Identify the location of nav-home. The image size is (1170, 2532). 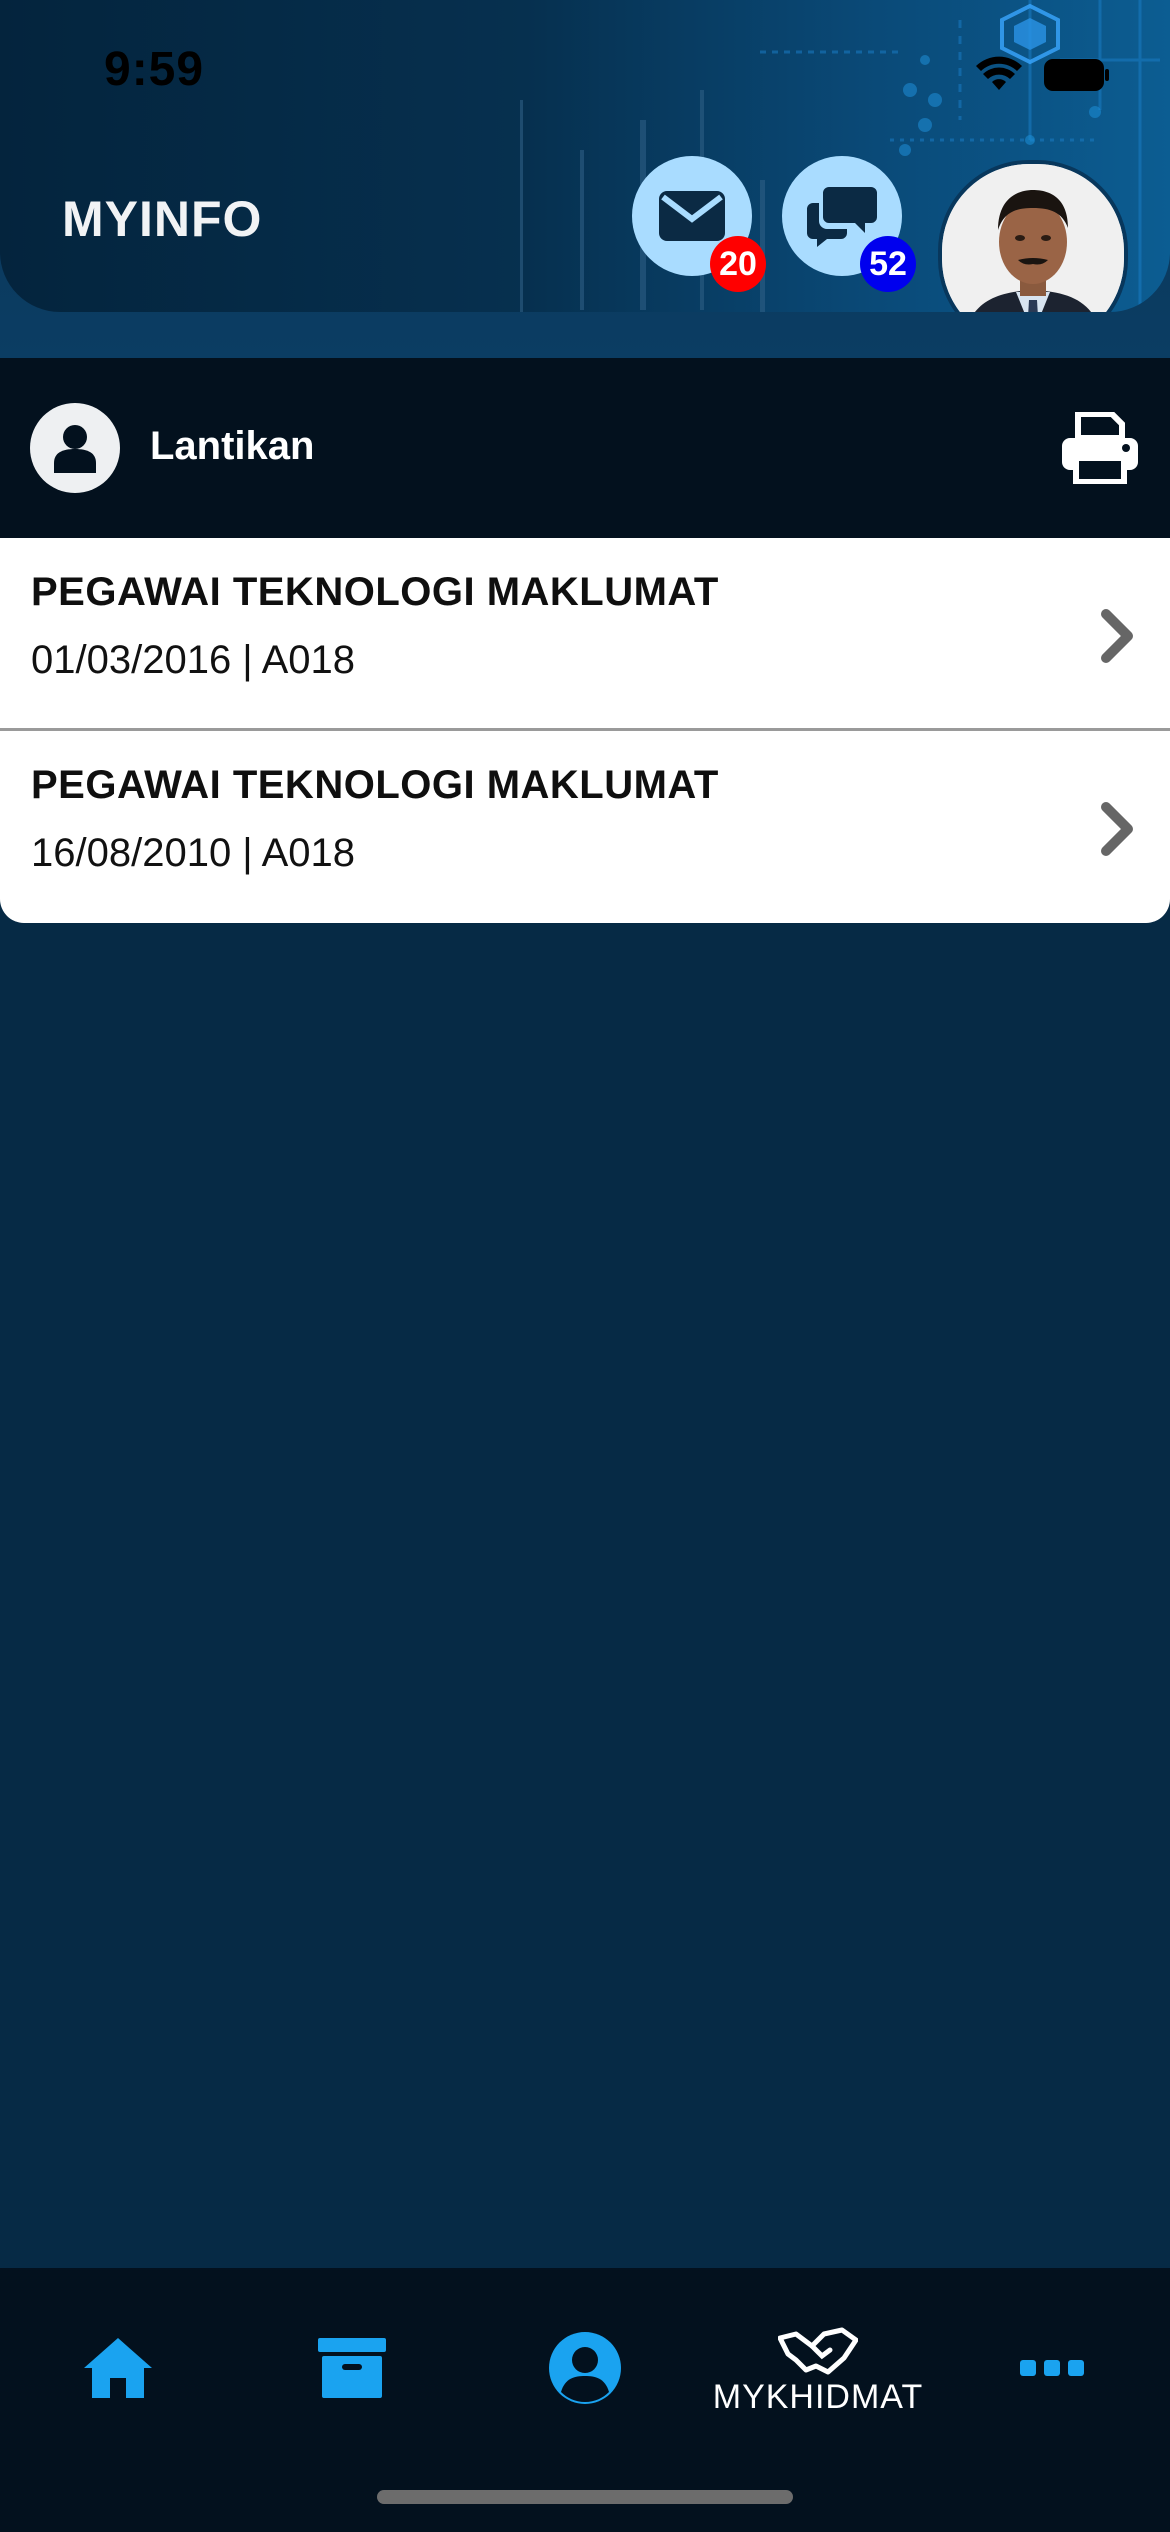
(118, 2368).